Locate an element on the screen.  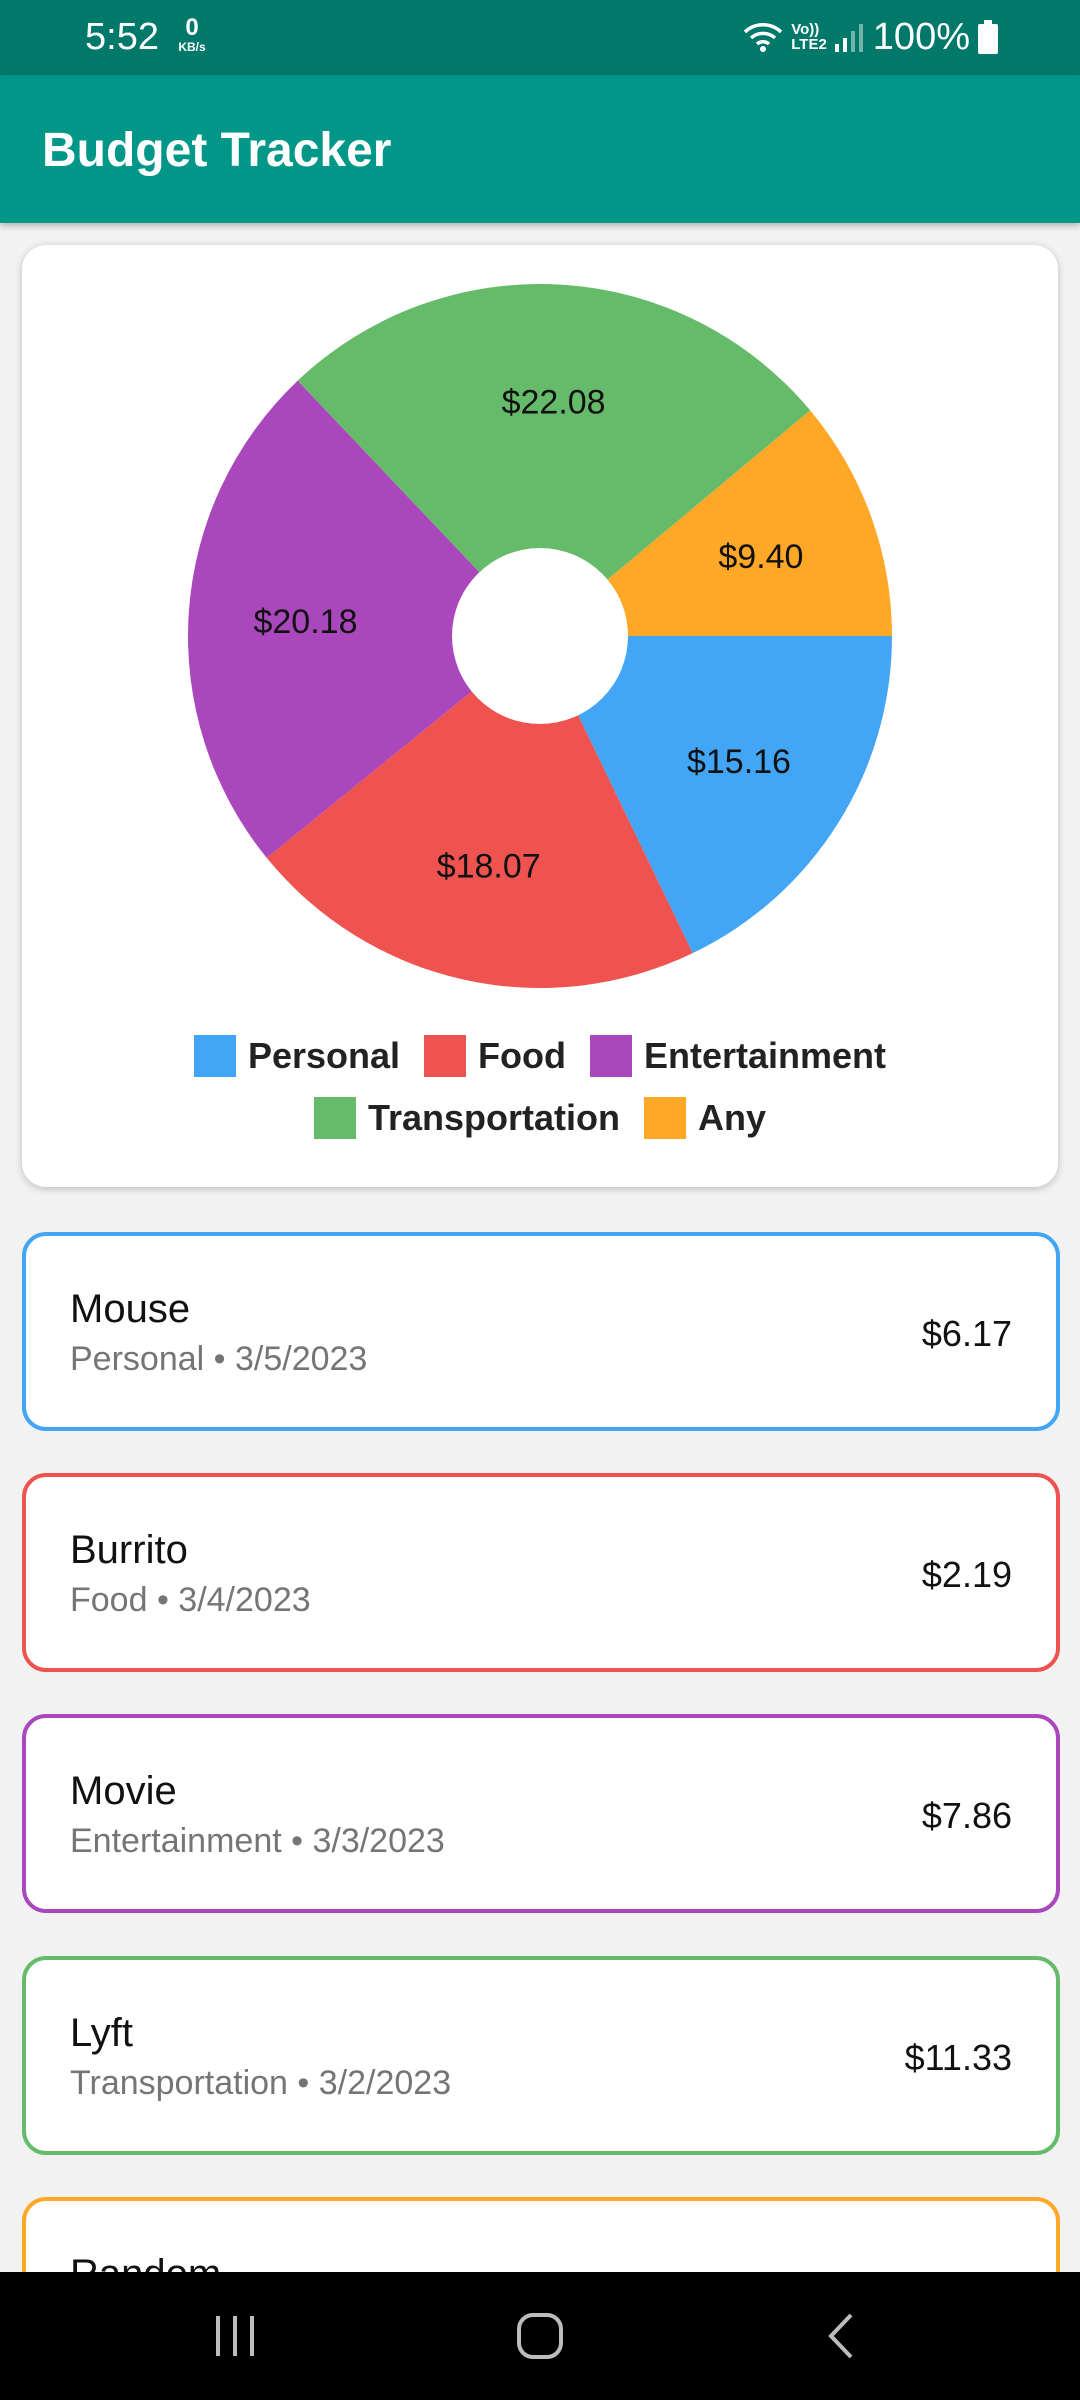
legend-item-transportation: Transportation is located at coordinates (466, 1118).